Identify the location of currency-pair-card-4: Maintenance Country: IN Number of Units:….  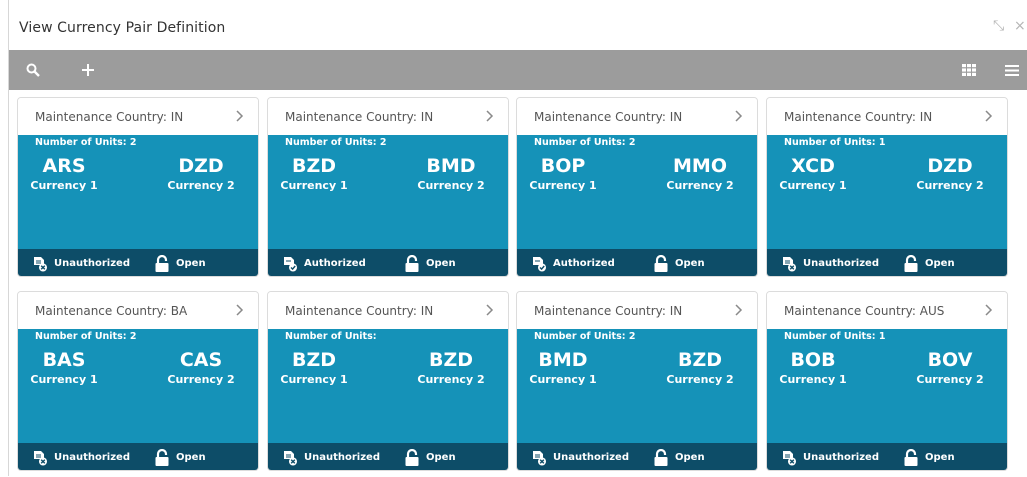
(887, 187).